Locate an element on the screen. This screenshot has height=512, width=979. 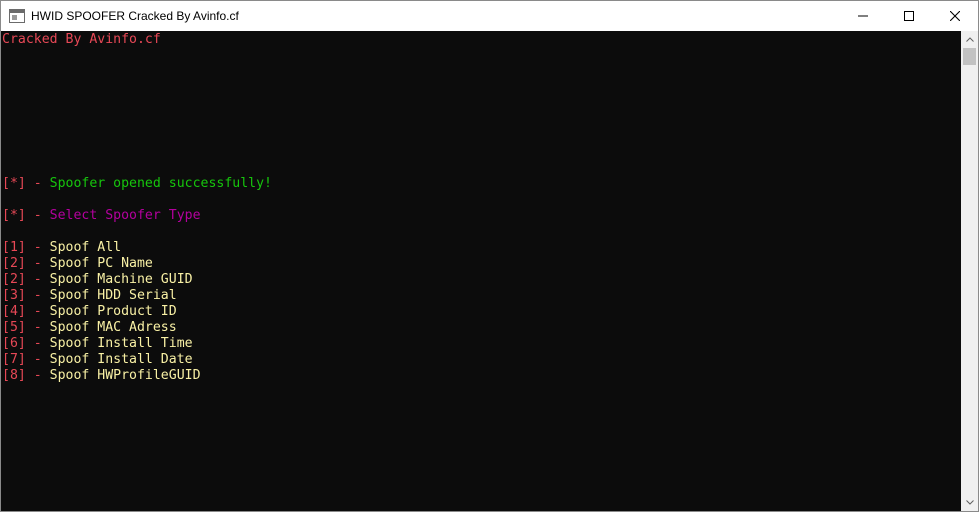
close-button is located at coordinates (955, 16).